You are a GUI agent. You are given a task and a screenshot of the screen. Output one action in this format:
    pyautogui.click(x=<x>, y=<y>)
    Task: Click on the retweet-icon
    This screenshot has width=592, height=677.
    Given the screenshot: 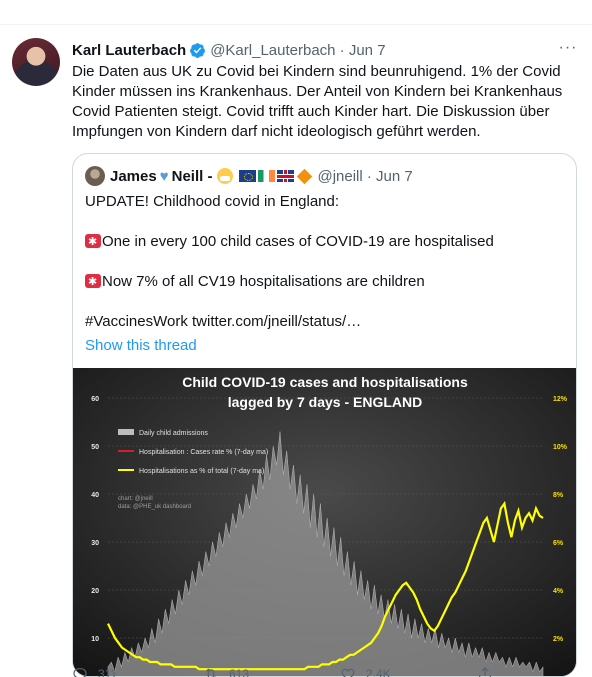 What is the action you would take?
    pyautogui.click(x=210, y=672)
    